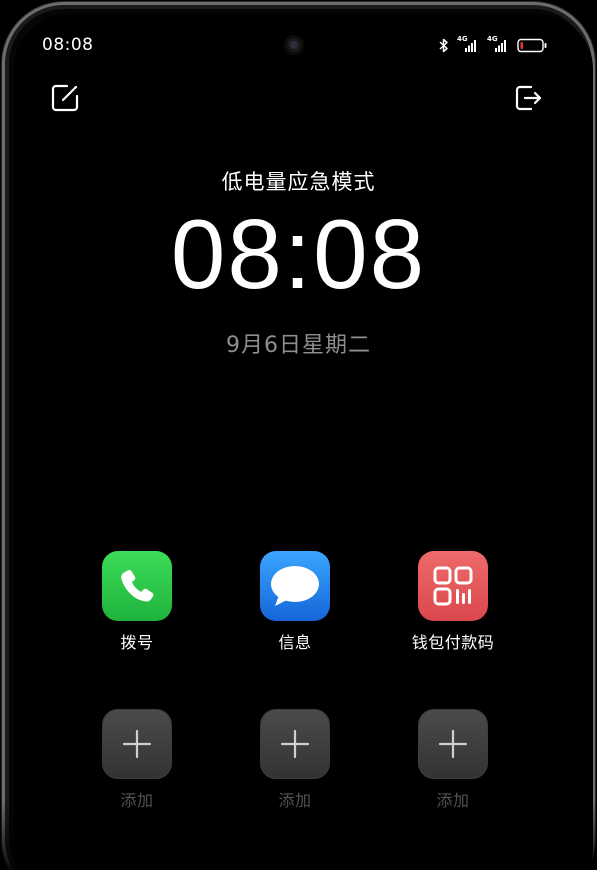 The width and height of the screenshot is (597, 870). I want to click on edit-button, so click(65, 98).